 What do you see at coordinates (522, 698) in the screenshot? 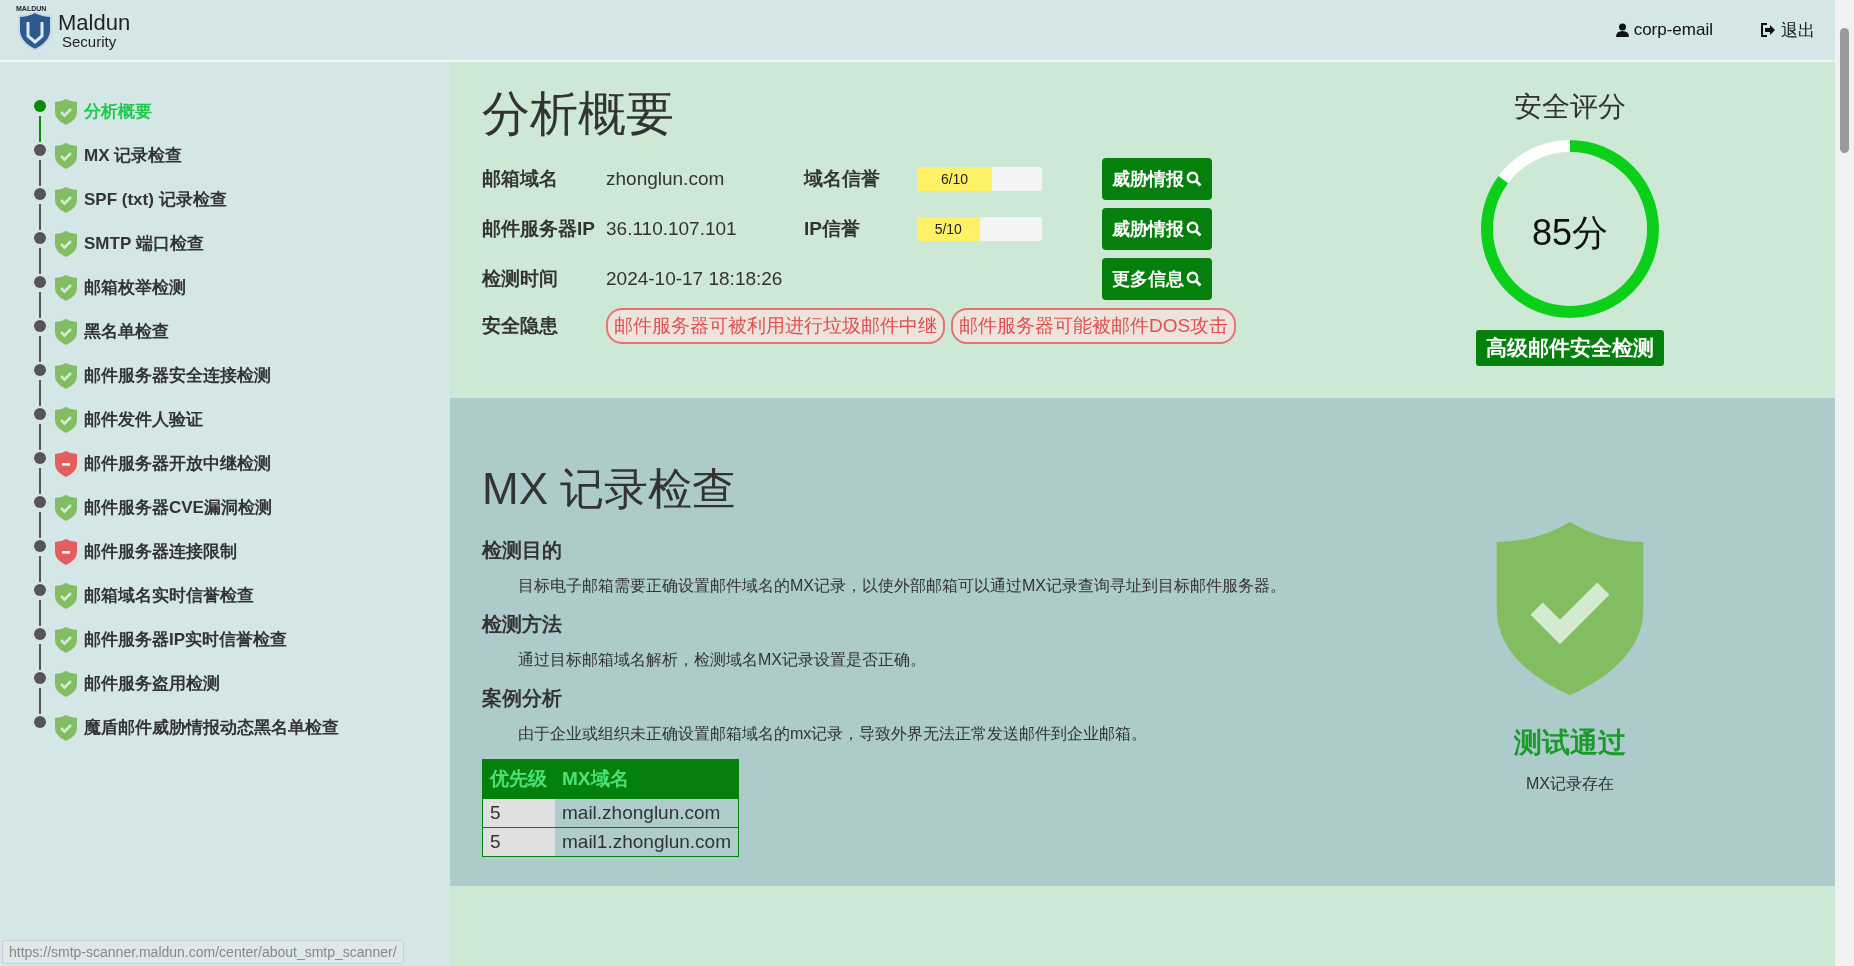
I see `subheading: 案例分析` at bounding box center [522, 698].